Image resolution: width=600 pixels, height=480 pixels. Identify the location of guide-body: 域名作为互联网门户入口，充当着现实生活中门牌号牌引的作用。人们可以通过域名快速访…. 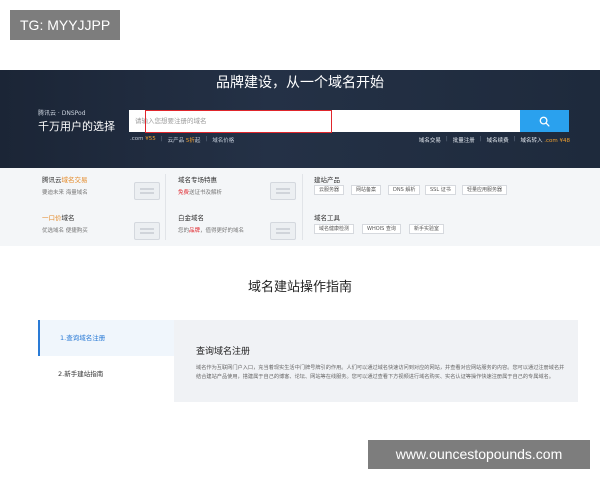
(380, 372).